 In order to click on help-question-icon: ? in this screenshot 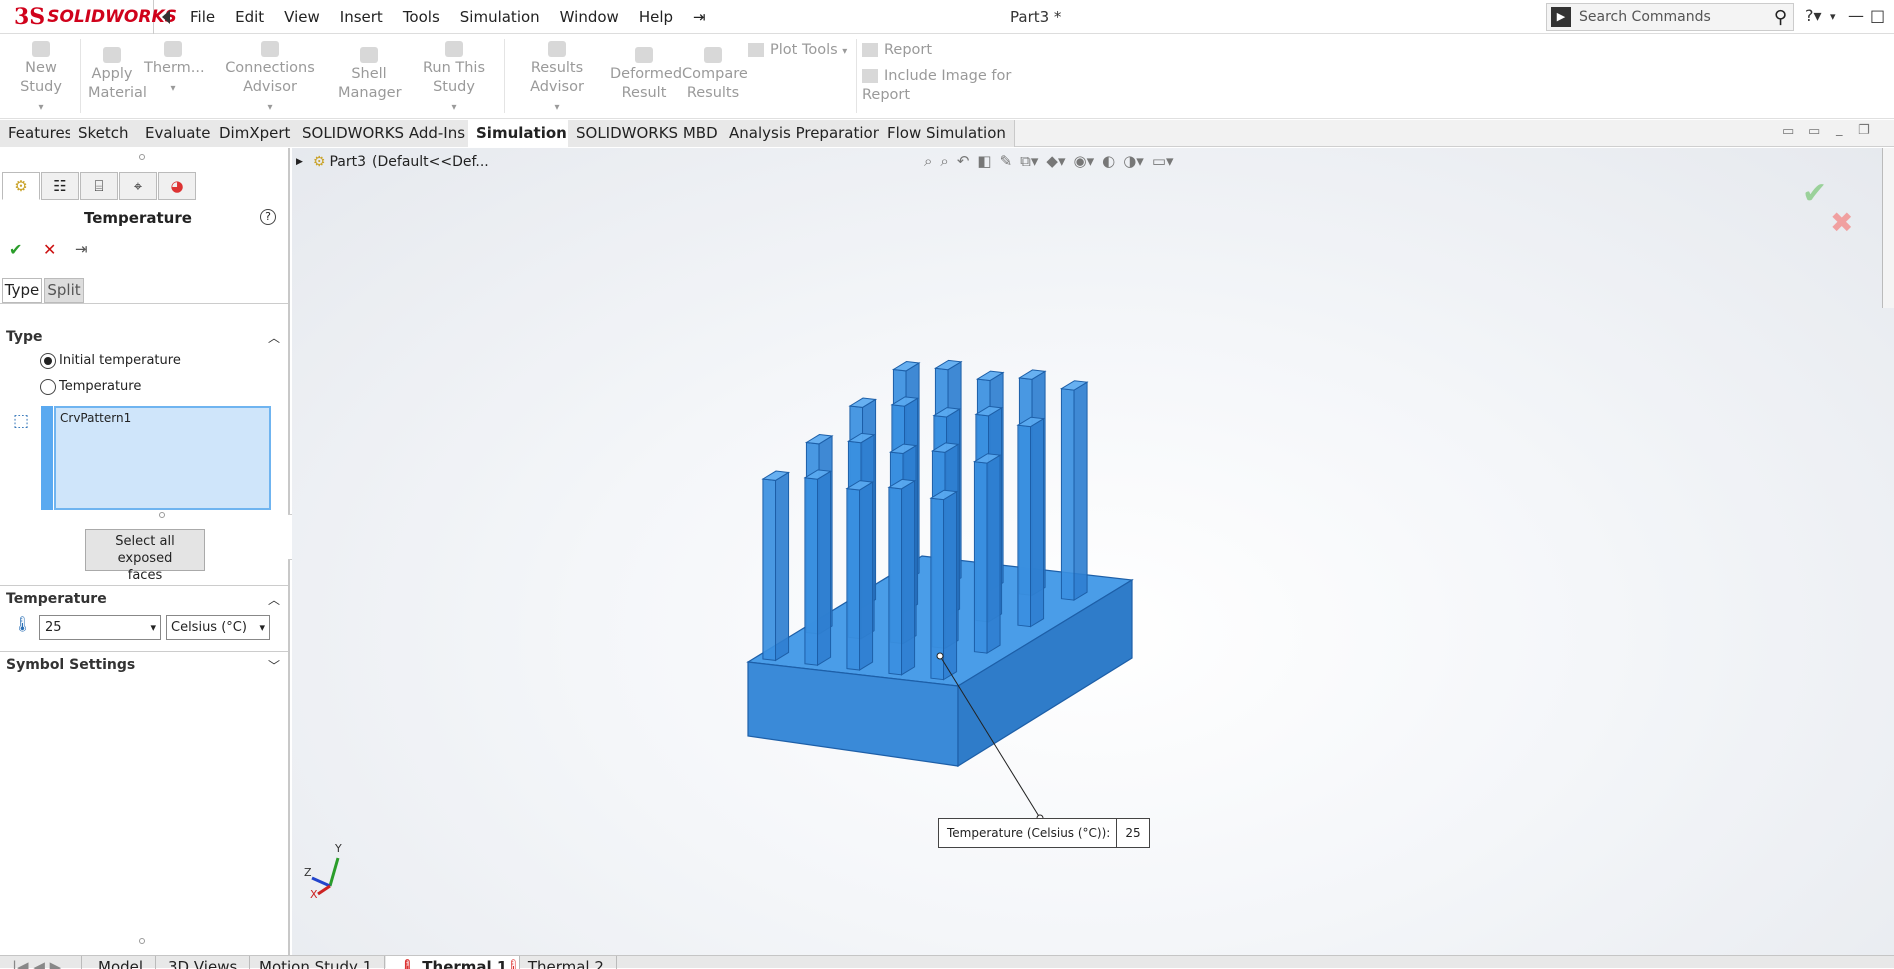, I will do `click(268, 217)`.